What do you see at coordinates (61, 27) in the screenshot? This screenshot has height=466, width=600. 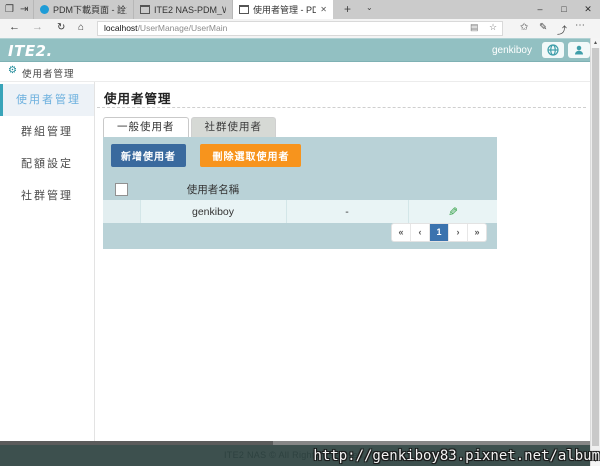 I see `refresh-icon: ↻` at bounding box center [61, 27].